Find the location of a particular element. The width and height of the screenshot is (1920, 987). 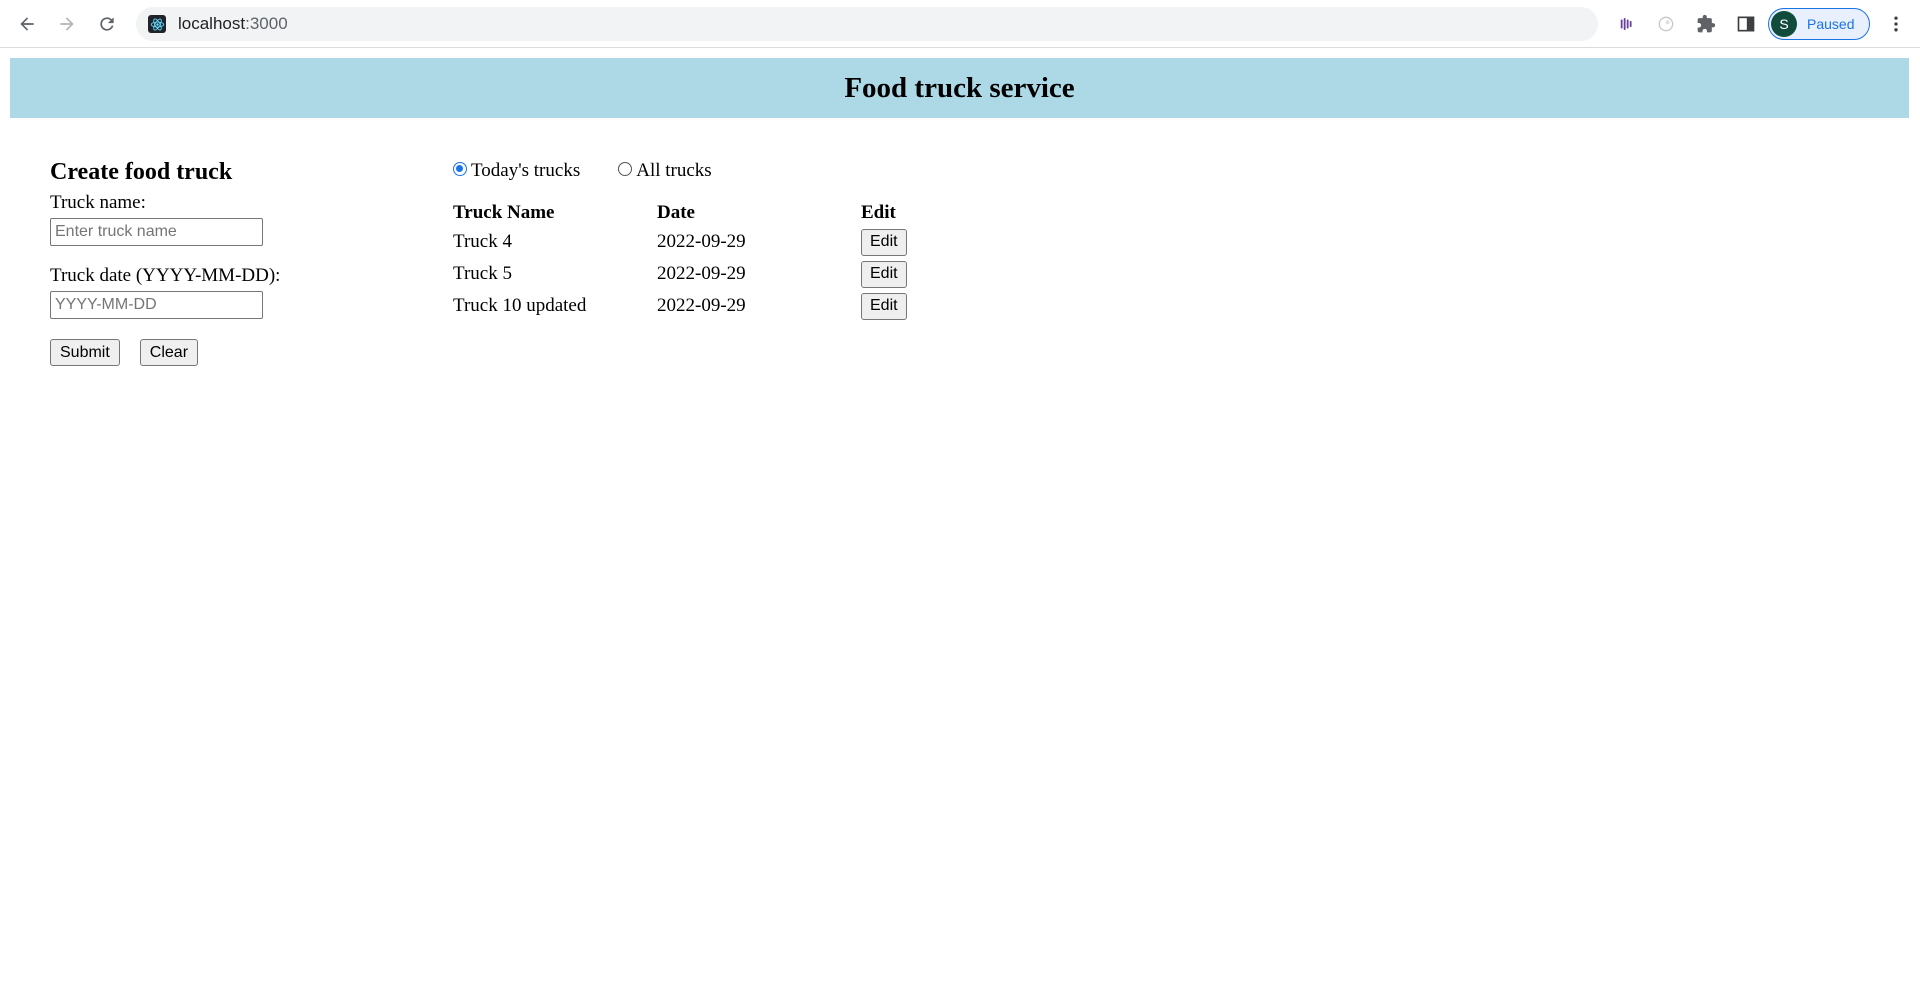

arrow-left-icon is located at coordinates (27, 24).